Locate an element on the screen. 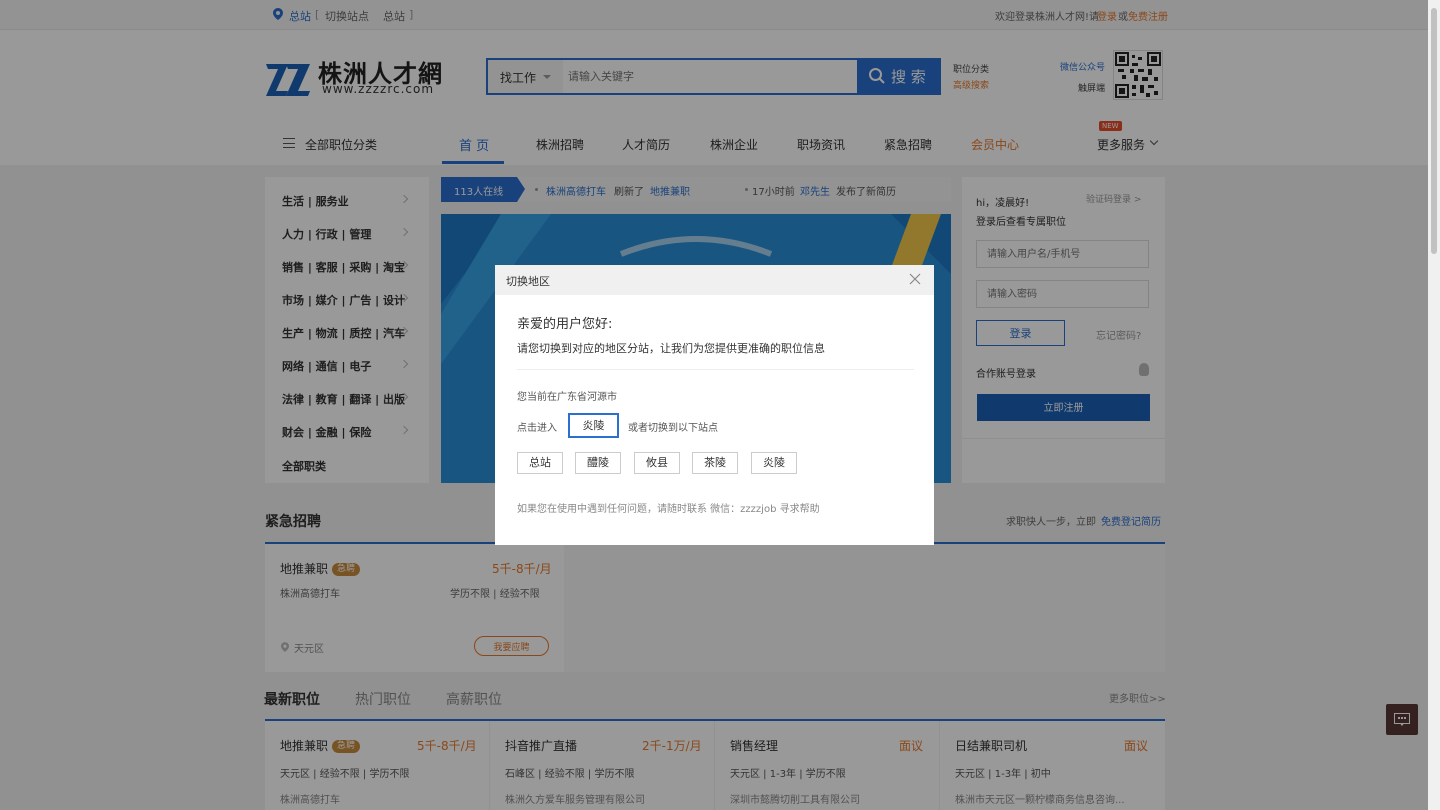 The image size is (1440, 810). site-button-yanling: 炎陵 is located at coordinates (774, 463).